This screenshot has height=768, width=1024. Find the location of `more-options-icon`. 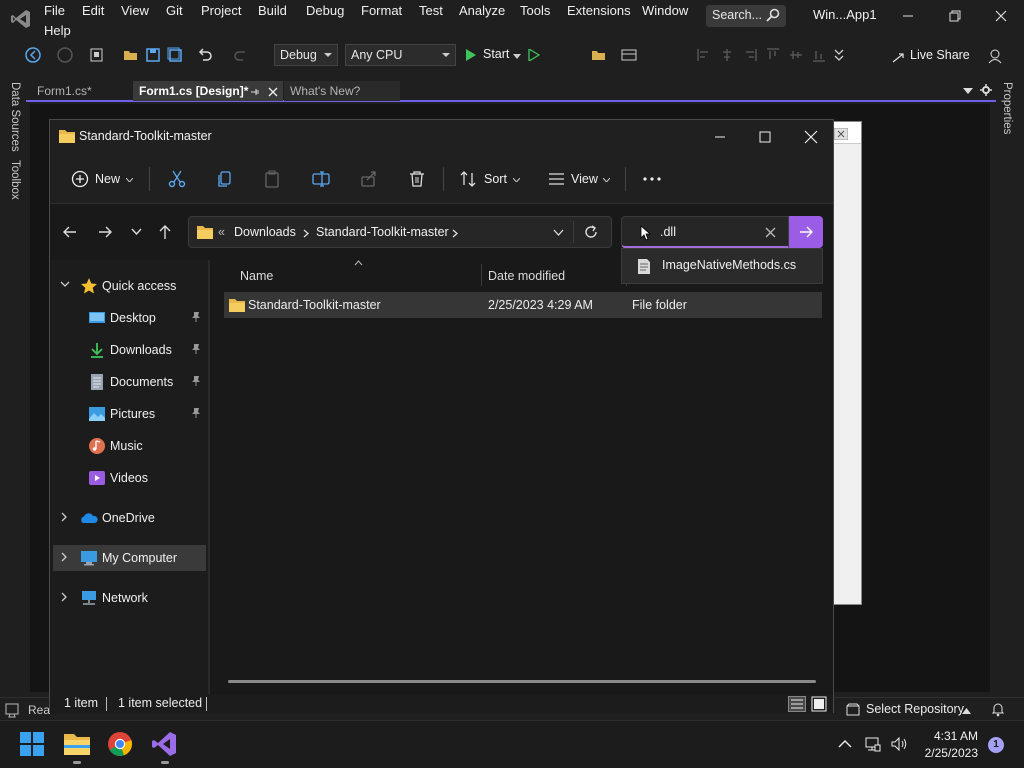

more-options-icon is located at coordinates (652, 179).